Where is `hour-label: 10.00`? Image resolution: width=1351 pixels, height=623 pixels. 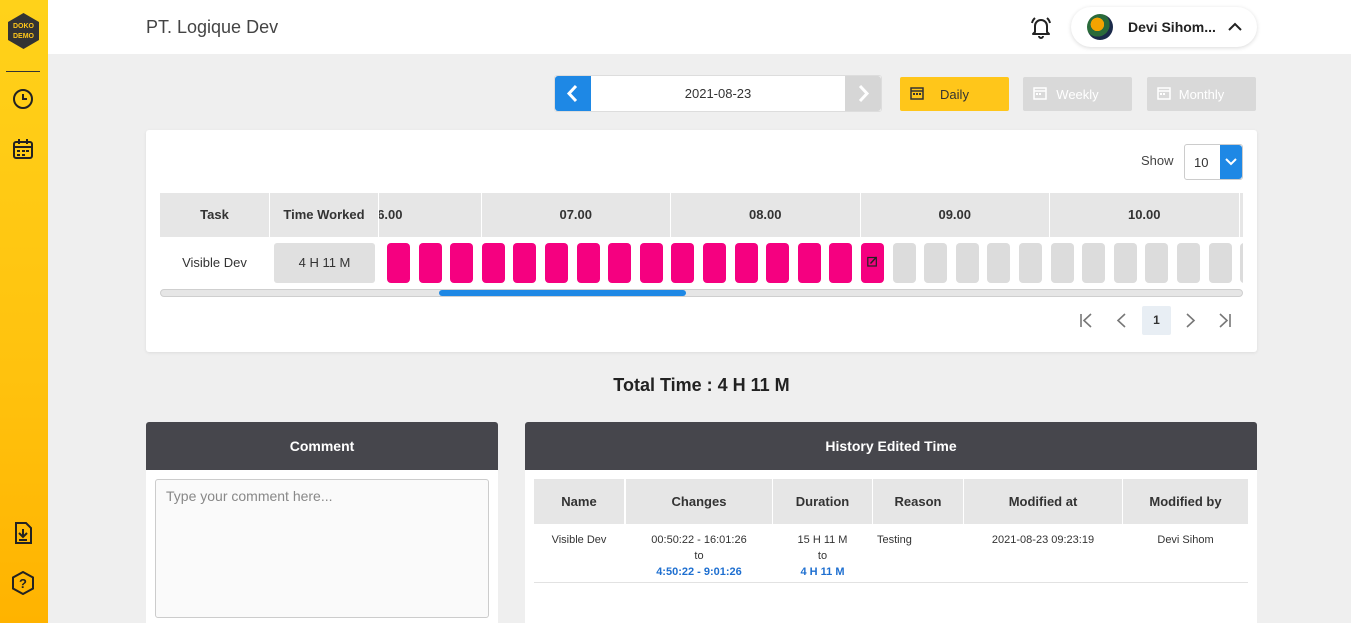 hour-label: 10.00 is located at coordinates (1144, 214).